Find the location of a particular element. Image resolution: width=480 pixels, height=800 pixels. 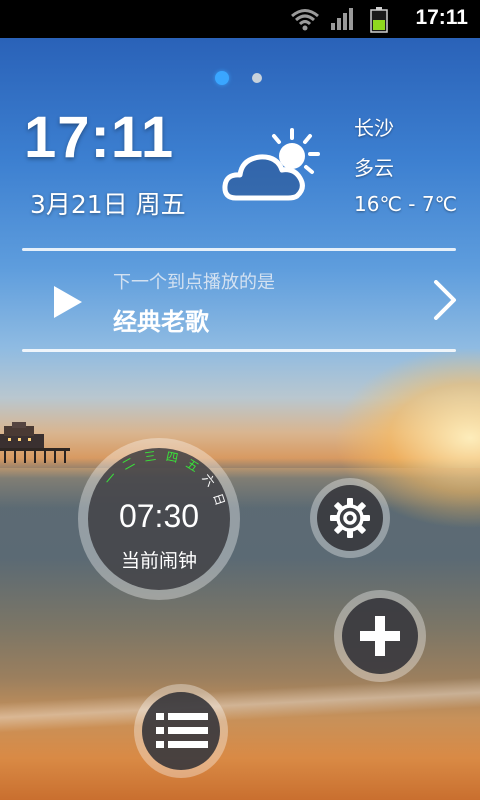

alarm-day-6: 六 is located at coordinates (208, 480).